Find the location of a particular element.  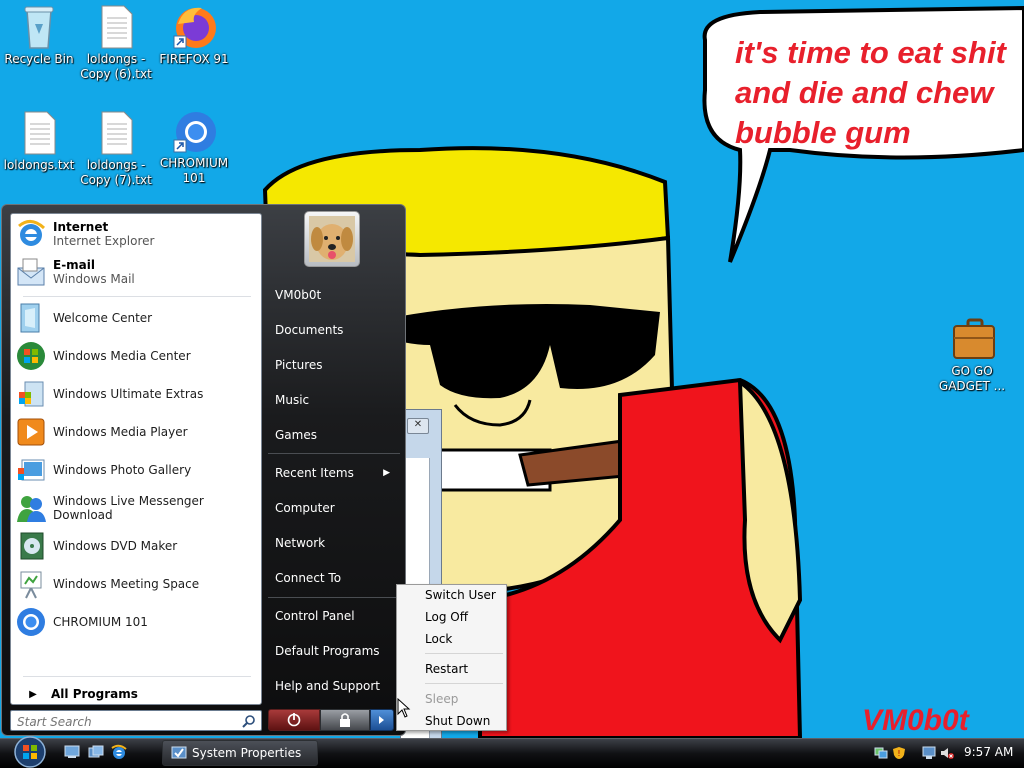

program-windows-live-messenger-download: Windows Live Messenger Download is located at coordinates (137, 508).